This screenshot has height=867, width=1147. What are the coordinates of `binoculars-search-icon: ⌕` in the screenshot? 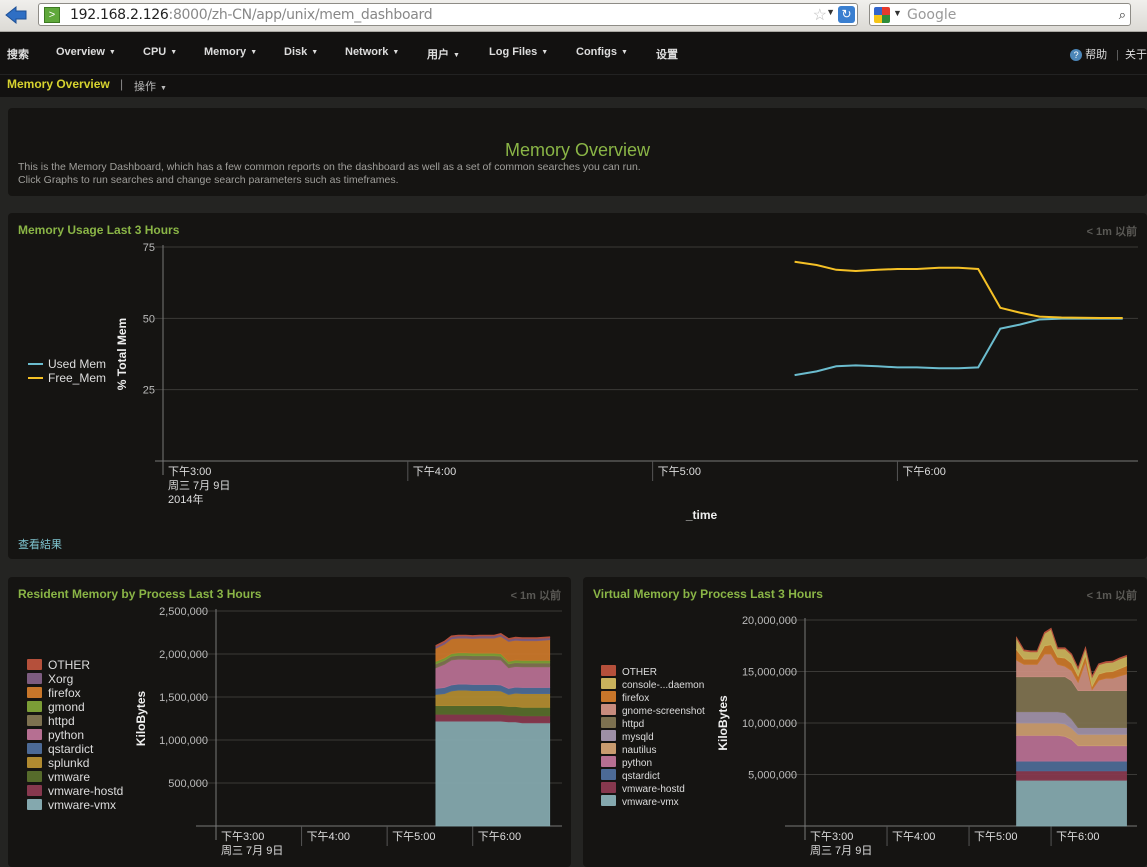 It's located at (1122, 15).